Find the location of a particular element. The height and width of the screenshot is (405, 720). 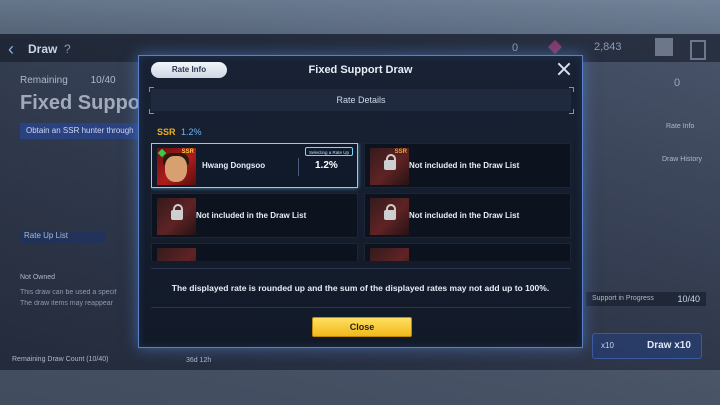

background-rate-up-list: Rate Up List is located at coordinates (63, 237).